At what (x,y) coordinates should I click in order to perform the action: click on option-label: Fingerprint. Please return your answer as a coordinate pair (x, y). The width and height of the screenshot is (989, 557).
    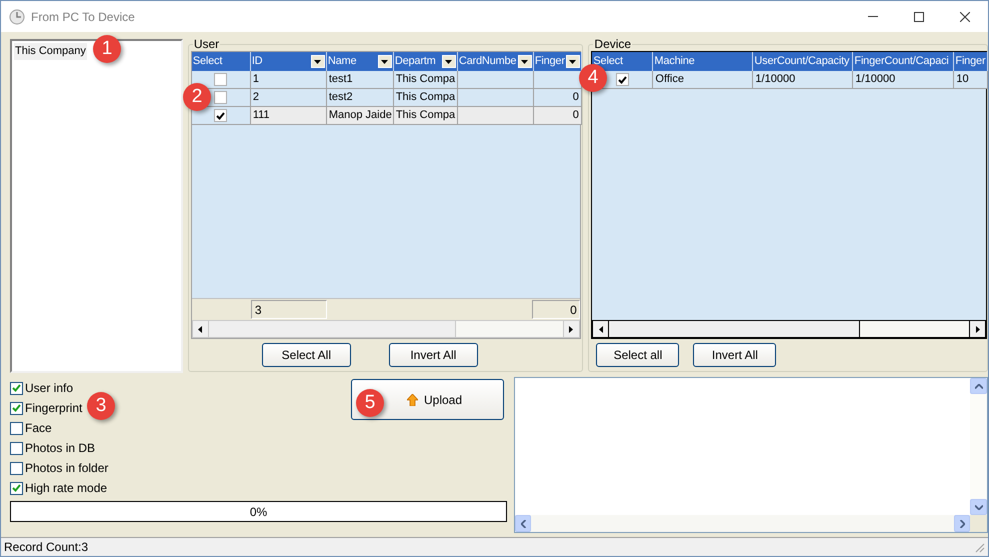
    Looking at the image, I should click on (53, 408).